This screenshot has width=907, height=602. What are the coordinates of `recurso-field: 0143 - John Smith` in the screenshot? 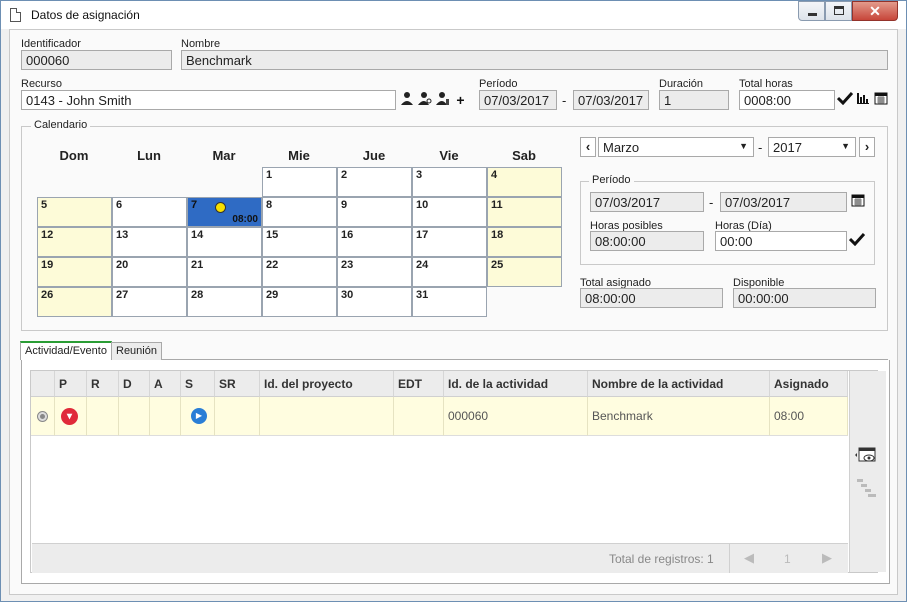 It's located at (208, 100).